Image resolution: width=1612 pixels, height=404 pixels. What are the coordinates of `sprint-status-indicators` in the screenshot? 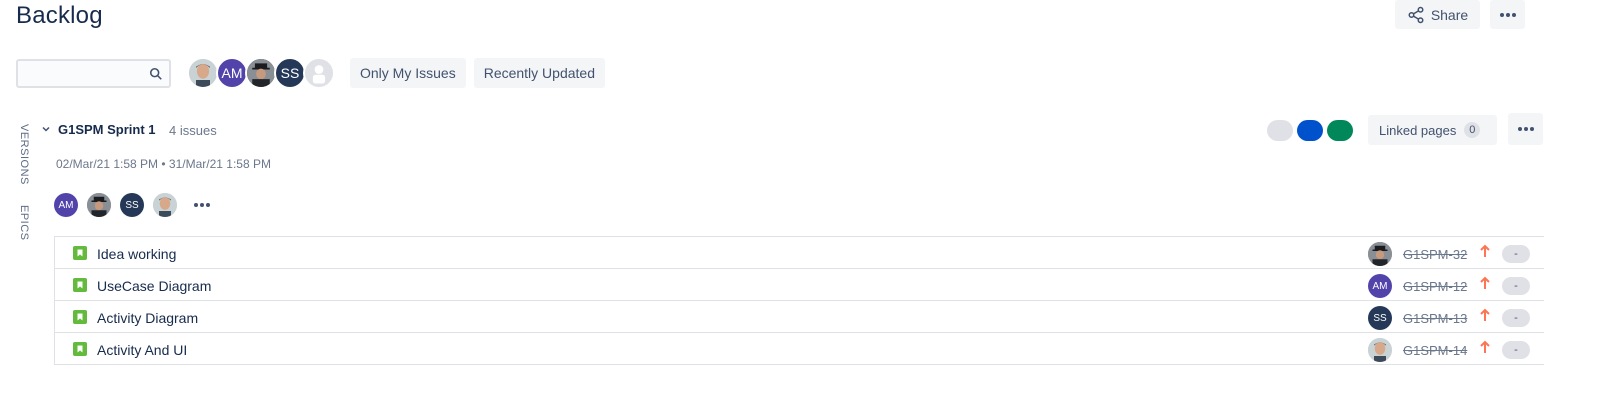 It's located at (1310, 130).